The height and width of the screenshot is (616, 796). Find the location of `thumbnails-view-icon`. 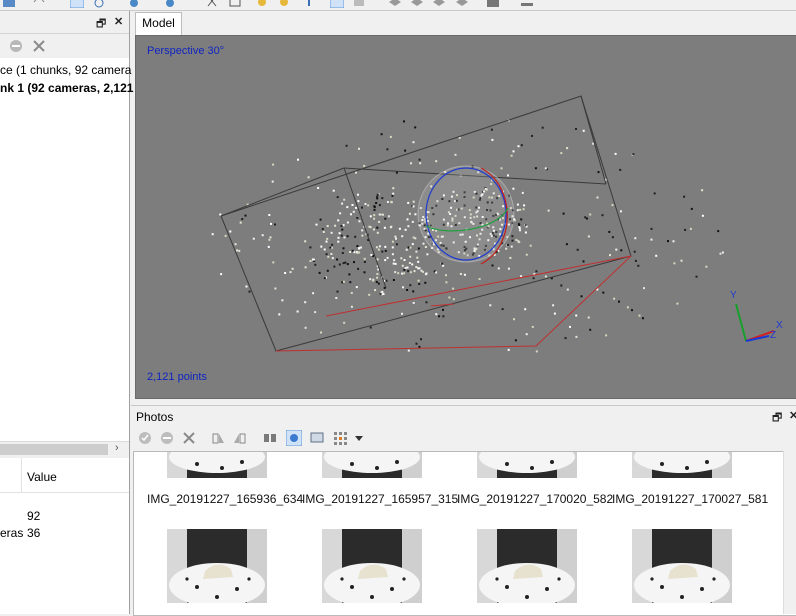

thumbnails-view-icon is located at coordinates (340, 438).